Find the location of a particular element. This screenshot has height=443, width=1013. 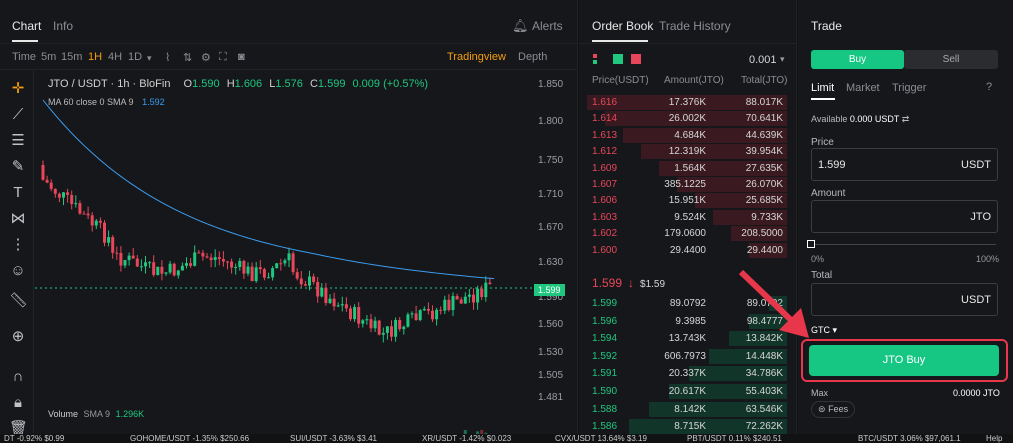

price-field: 1.599 USDT is located at coordinates (904, 164).